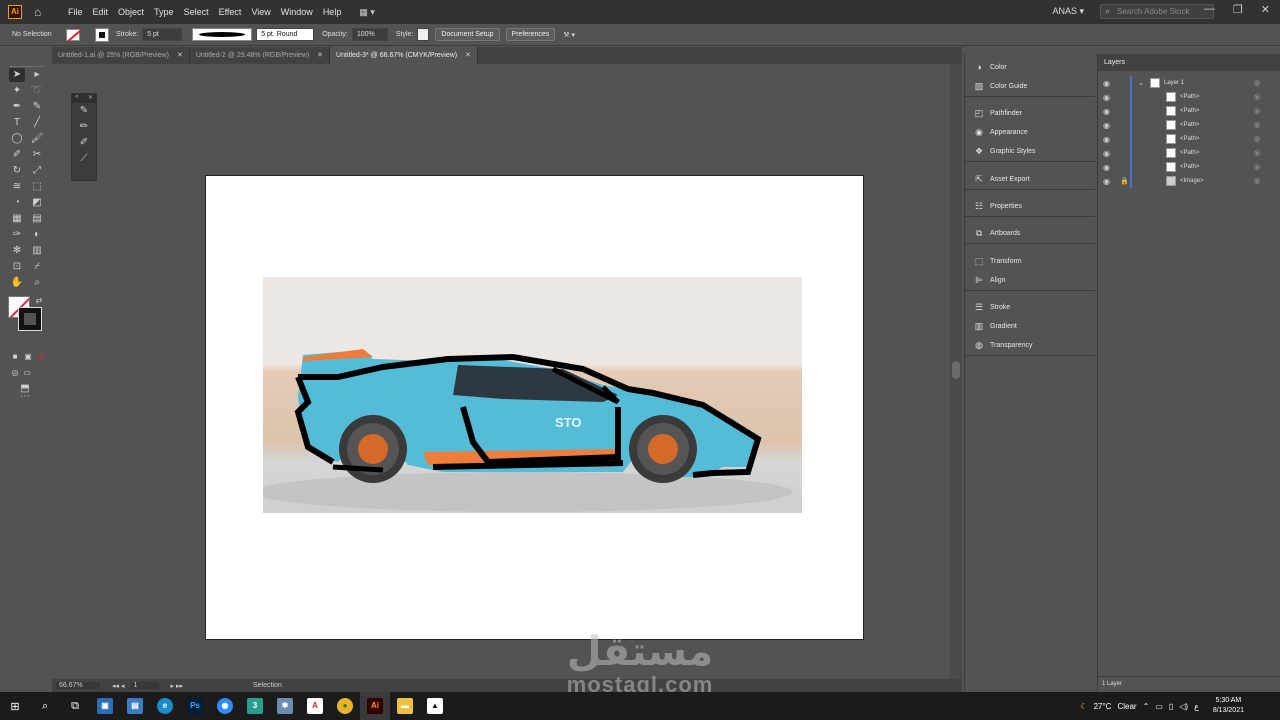 The width and height of the screenshot is (1280, 720). Describe the element at coordinates (105, 706) in the screenshot. I see `app-icon-1: ▣` at that location.